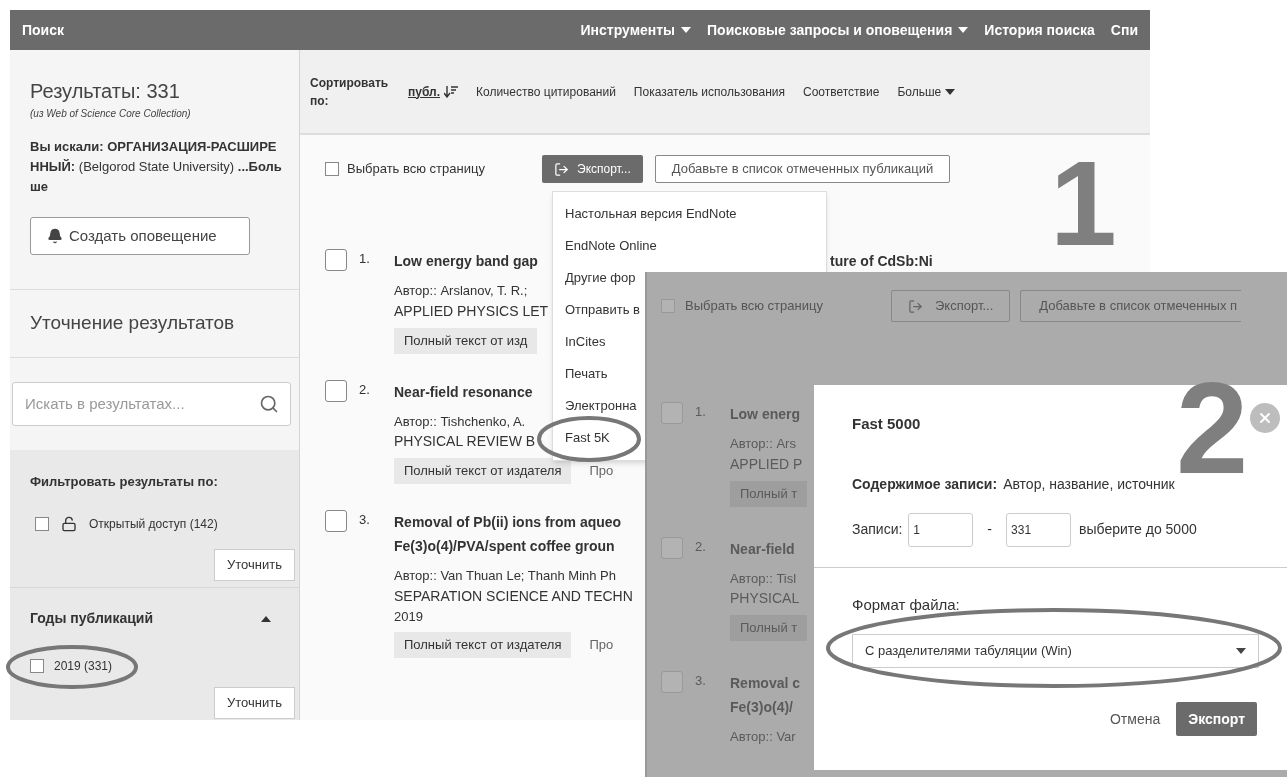 Image resolution: width=1287 pixels, height=777 pixels. What do you see at coordinates (83, 666) in the screenshot?
I see `filter-label: 2019 (331)` at bounding box center [83, 666].